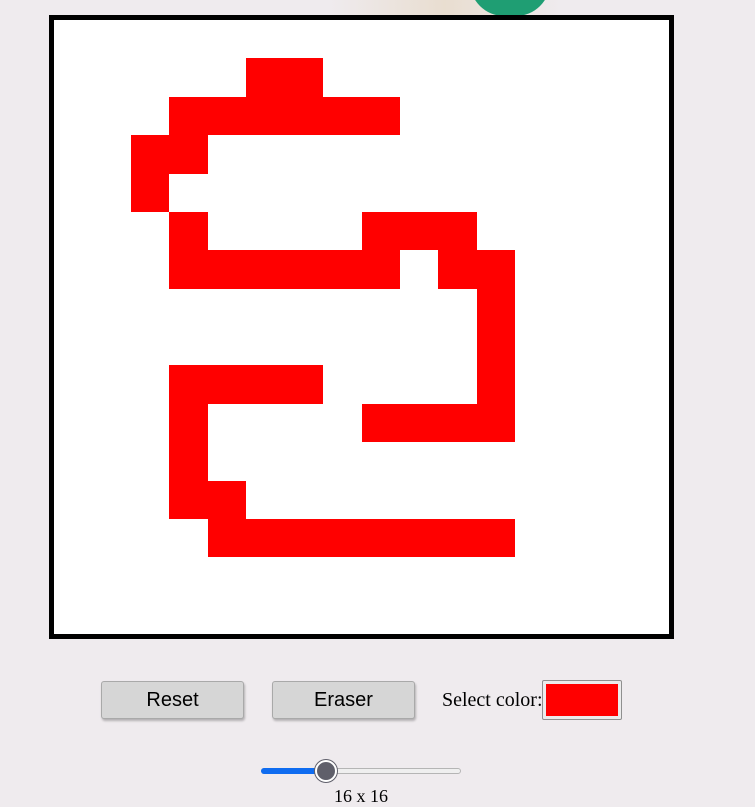 Image resolution: width=755 pixels, height=807 pixels. What do you see at coordinates (325, 771) in the screenshot?
I see `slider-thumb` at bounding box center [325, 771].